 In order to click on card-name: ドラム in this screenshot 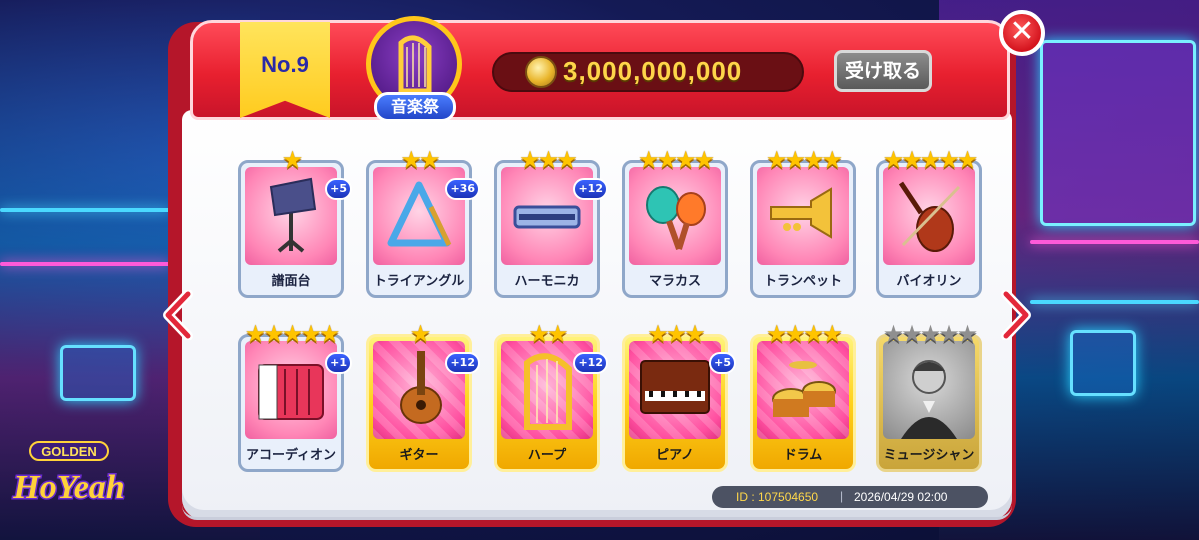, I will do `click(803, 455)`.